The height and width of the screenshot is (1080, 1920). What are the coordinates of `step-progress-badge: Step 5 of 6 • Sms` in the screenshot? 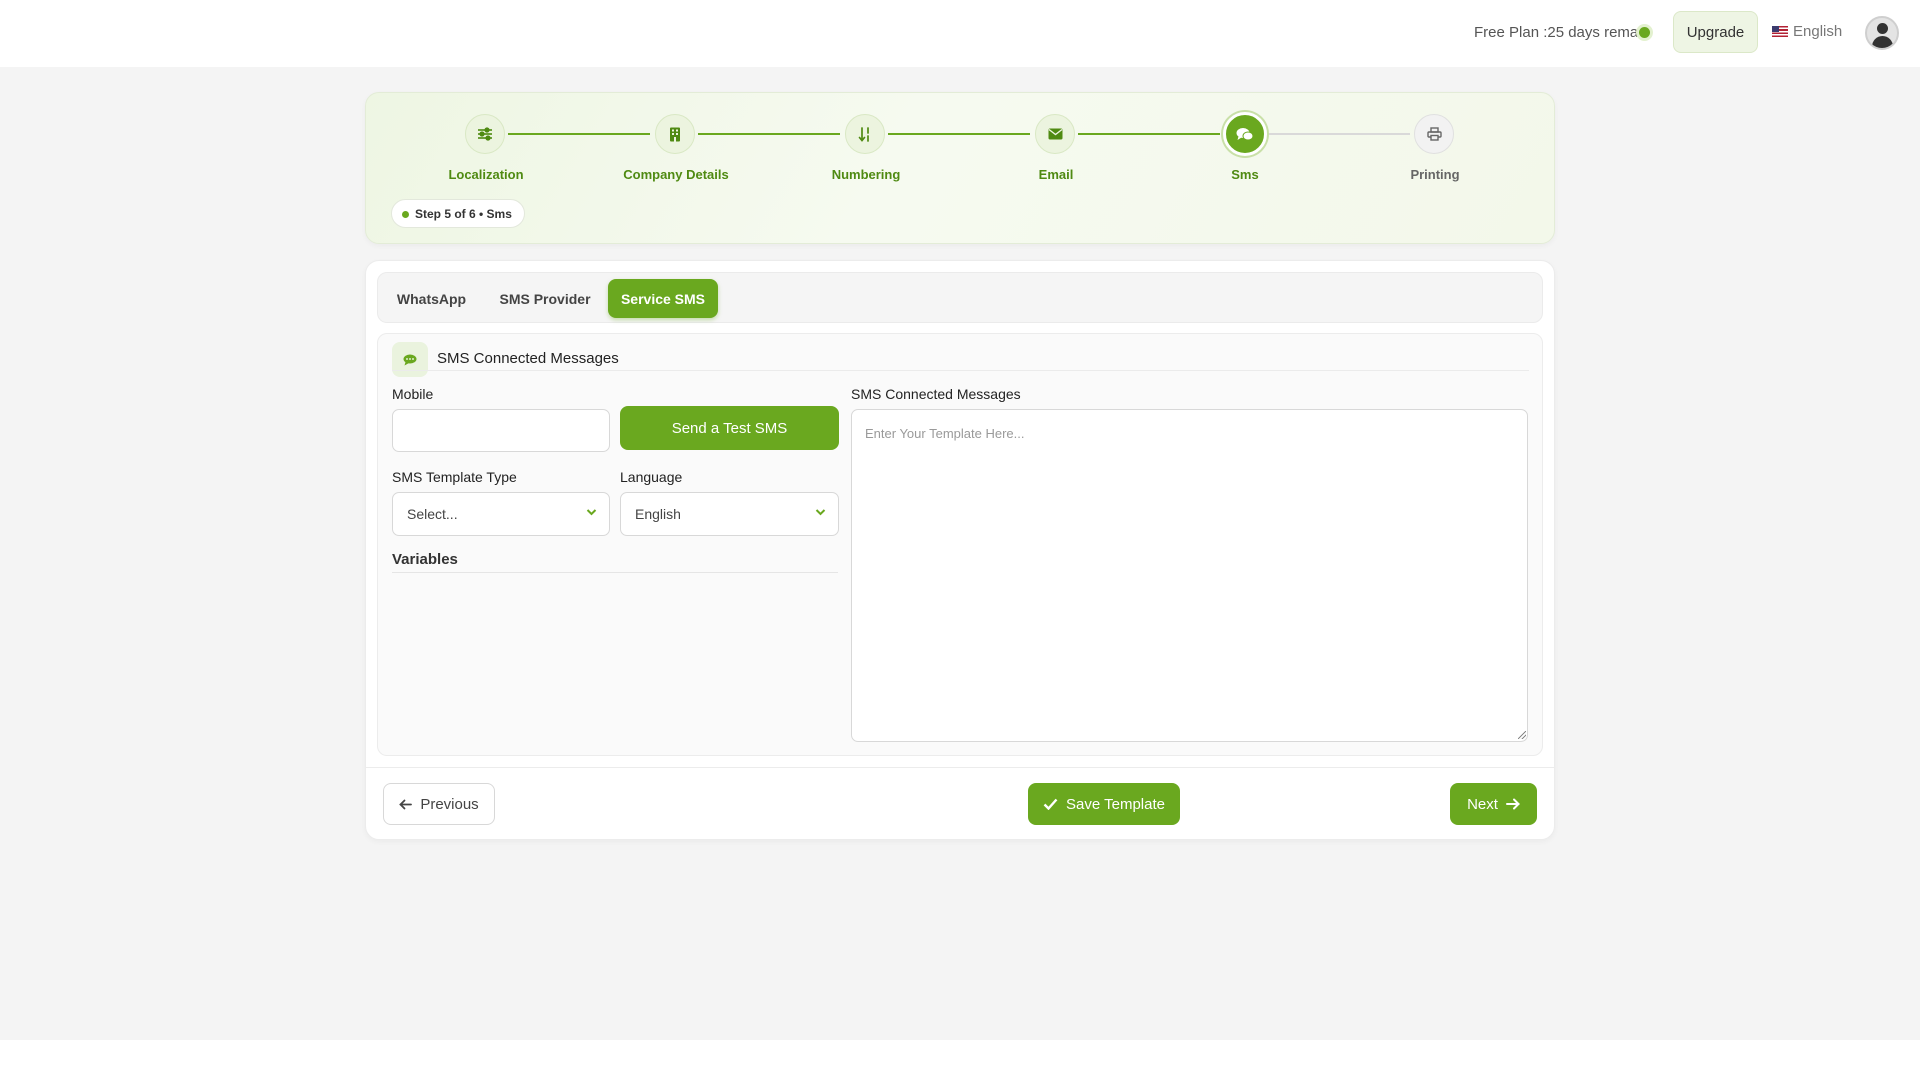 It's located at (458, 213).